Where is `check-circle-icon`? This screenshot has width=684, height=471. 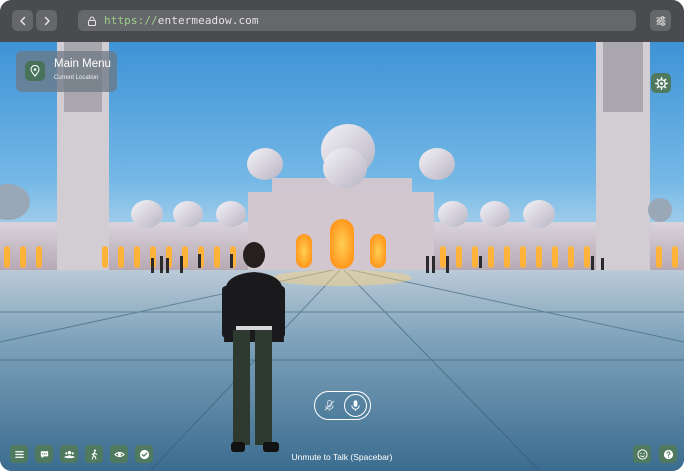 check-circle-icon is located at coordinates (144, 454).